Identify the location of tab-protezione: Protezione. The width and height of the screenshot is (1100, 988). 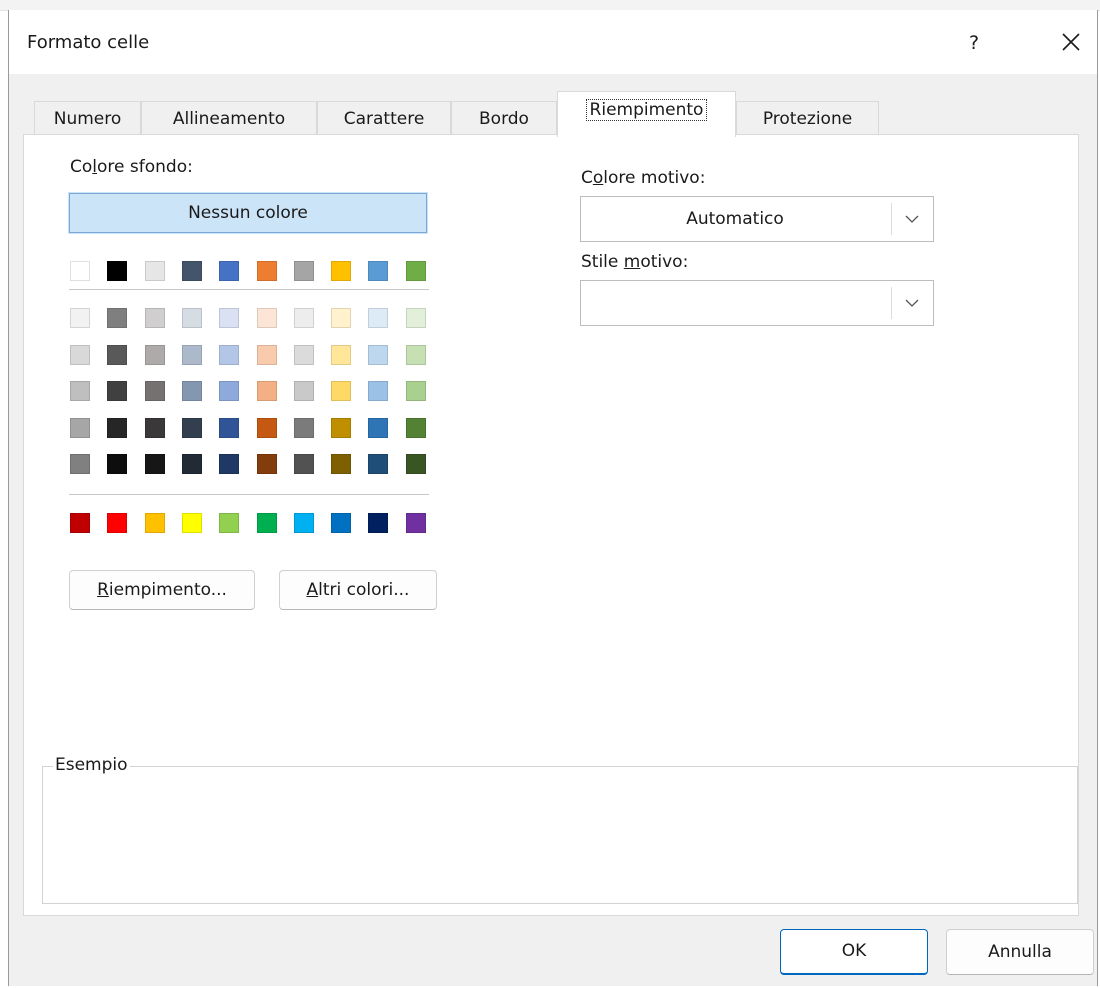
(807, 118).